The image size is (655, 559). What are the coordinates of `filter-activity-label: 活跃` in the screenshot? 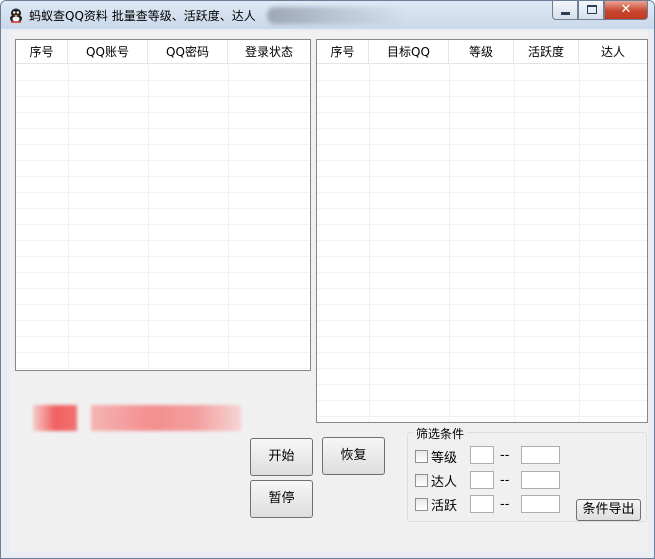 It's located at (444, 506).